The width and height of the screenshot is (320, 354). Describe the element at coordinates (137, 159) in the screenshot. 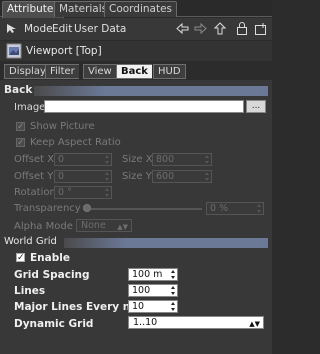

I see `size-x-label: Size X` at that location.